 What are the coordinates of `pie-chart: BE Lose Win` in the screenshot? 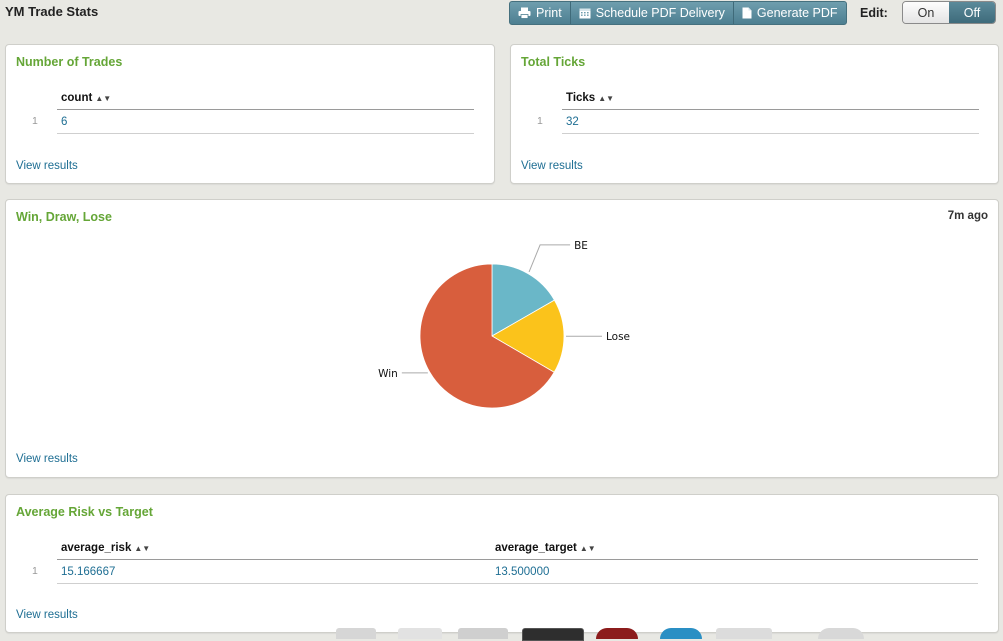 It's located at (504, 324).